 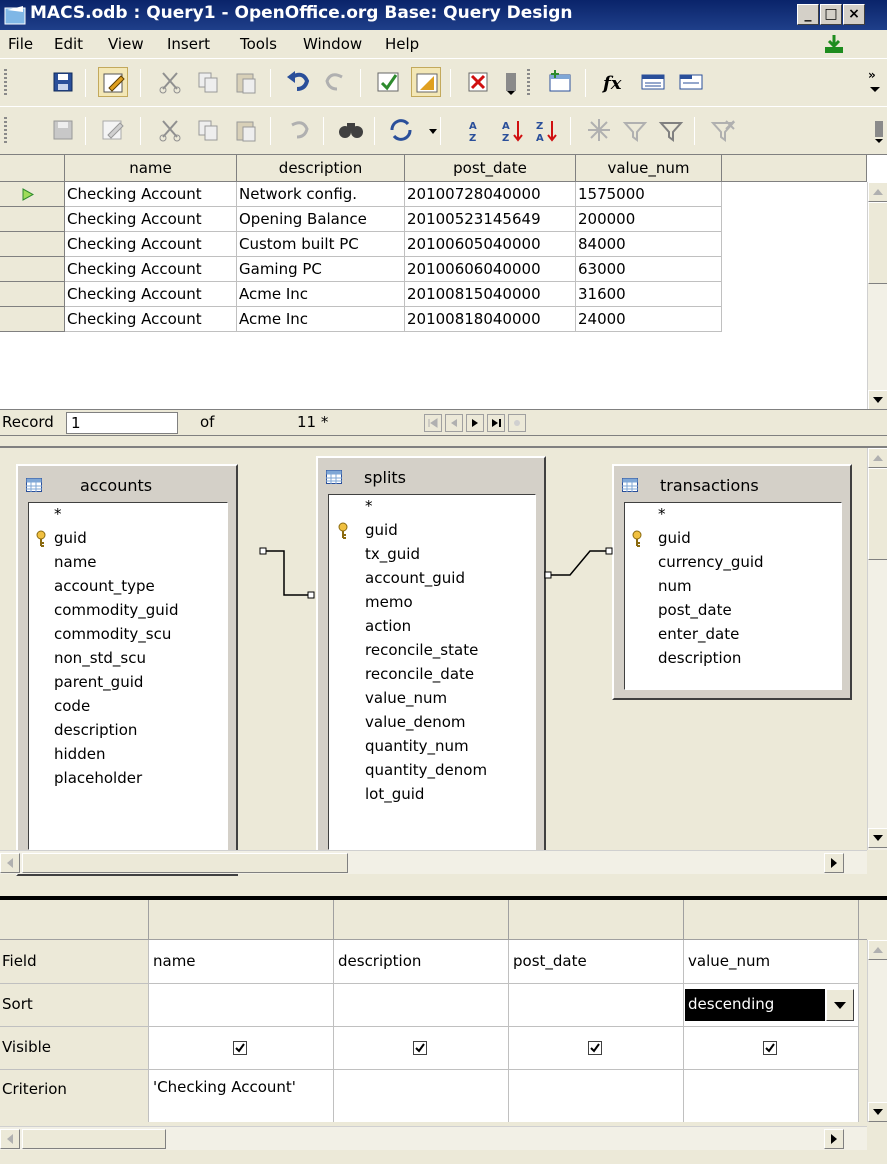 What do you see at coordinates (873, 130) in the screenshot?
I see `toolbar-dropdown-icon` at bounding box center [873, 130].